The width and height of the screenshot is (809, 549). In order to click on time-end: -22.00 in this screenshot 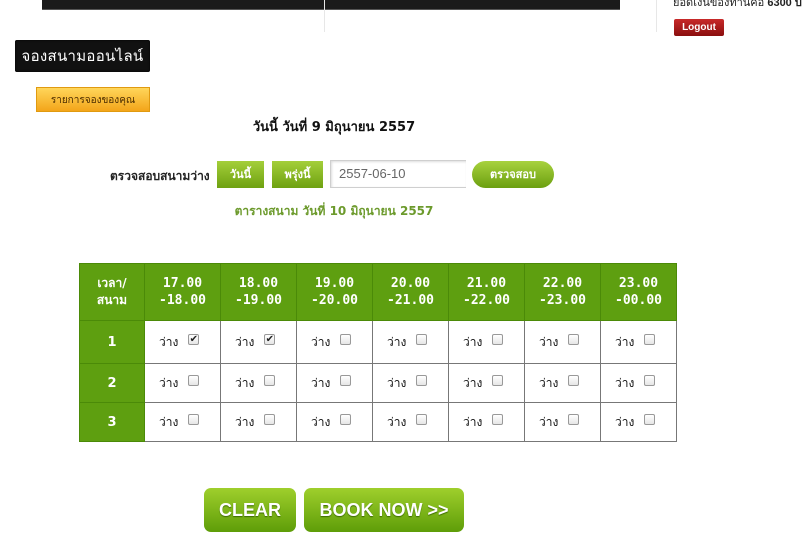, I will do `click(486, 300)`.